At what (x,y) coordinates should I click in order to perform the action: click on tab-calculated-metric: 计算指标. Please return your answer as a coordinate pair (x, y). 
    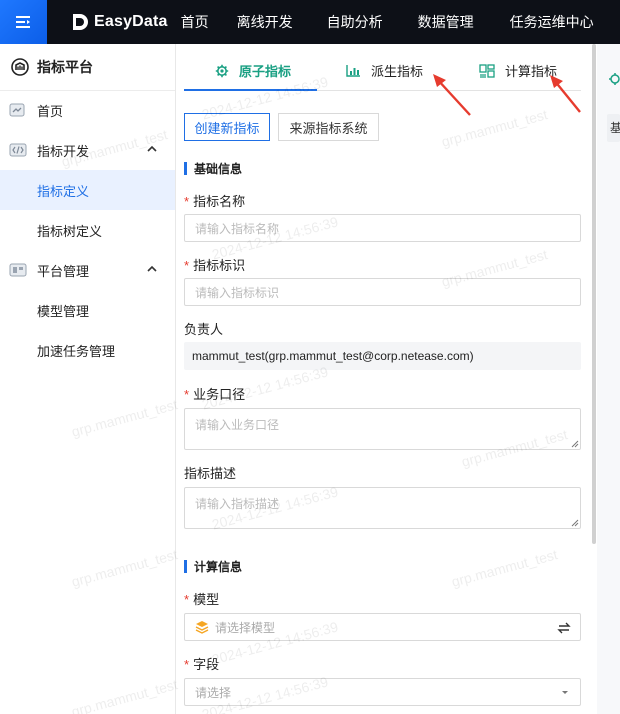
    Looking at the image, I should click on (518, 70).